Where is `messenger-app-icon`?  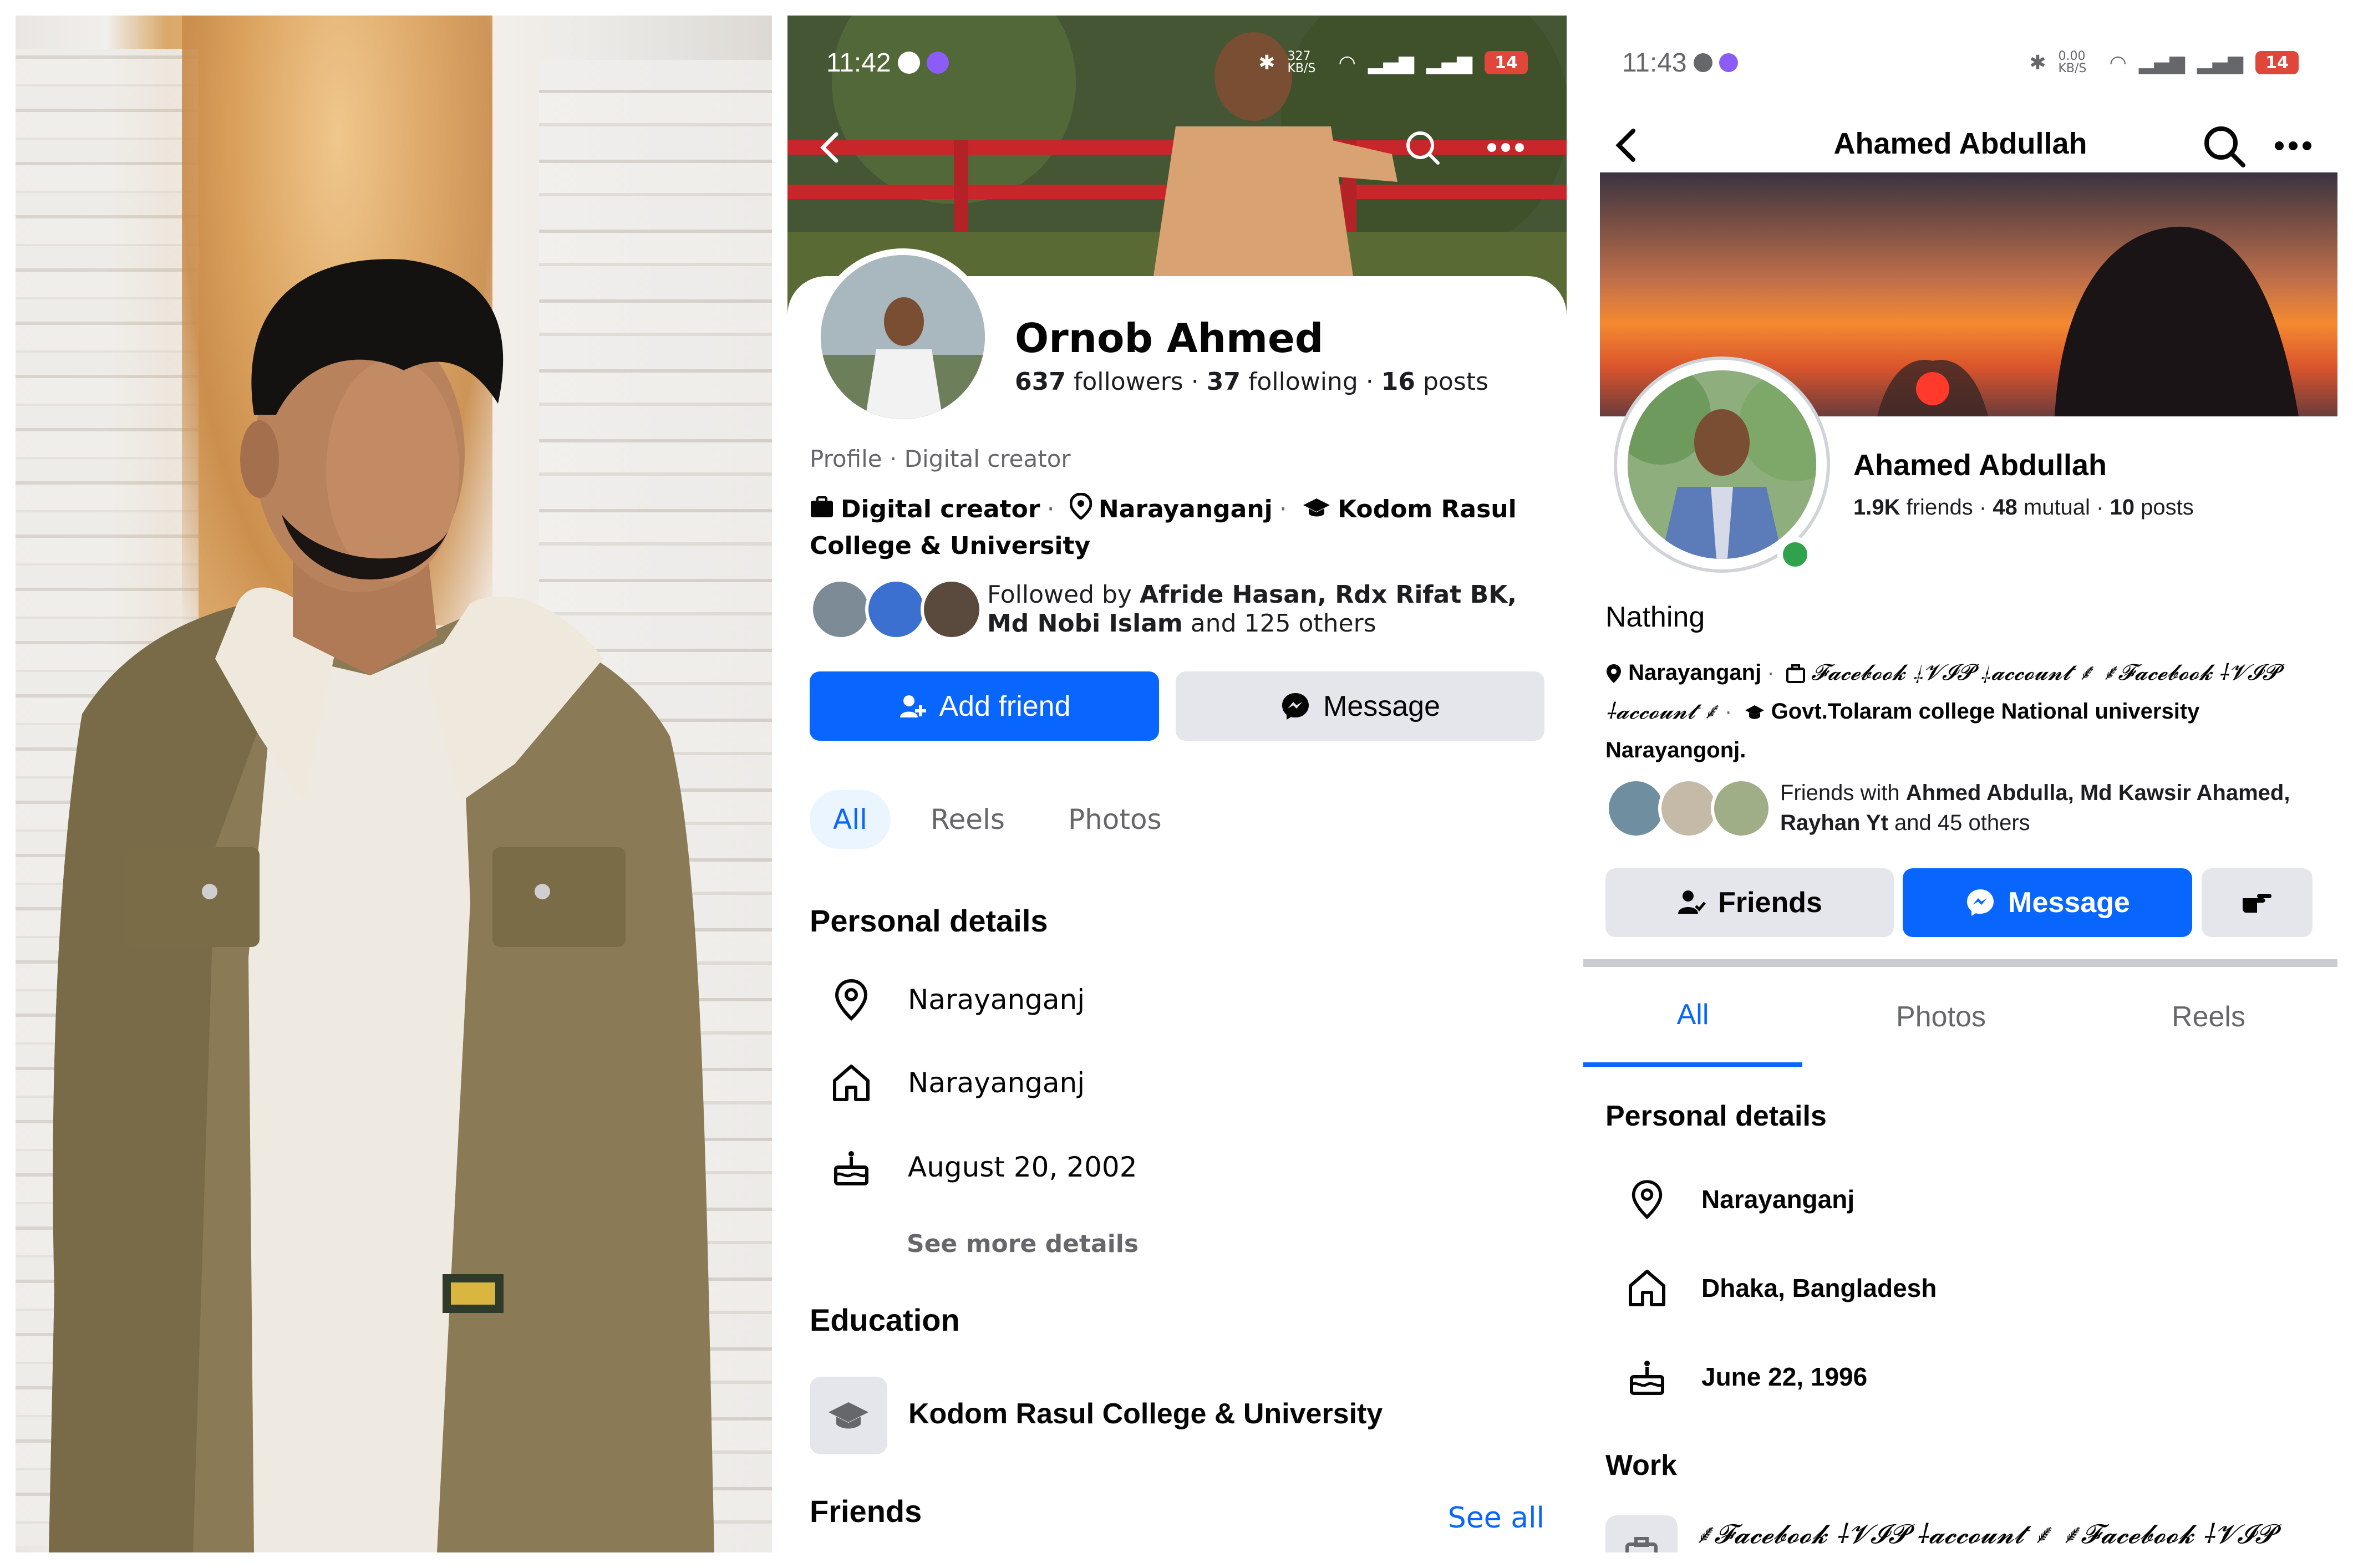
messenger-app-icon is located at coordinates (937, 63).